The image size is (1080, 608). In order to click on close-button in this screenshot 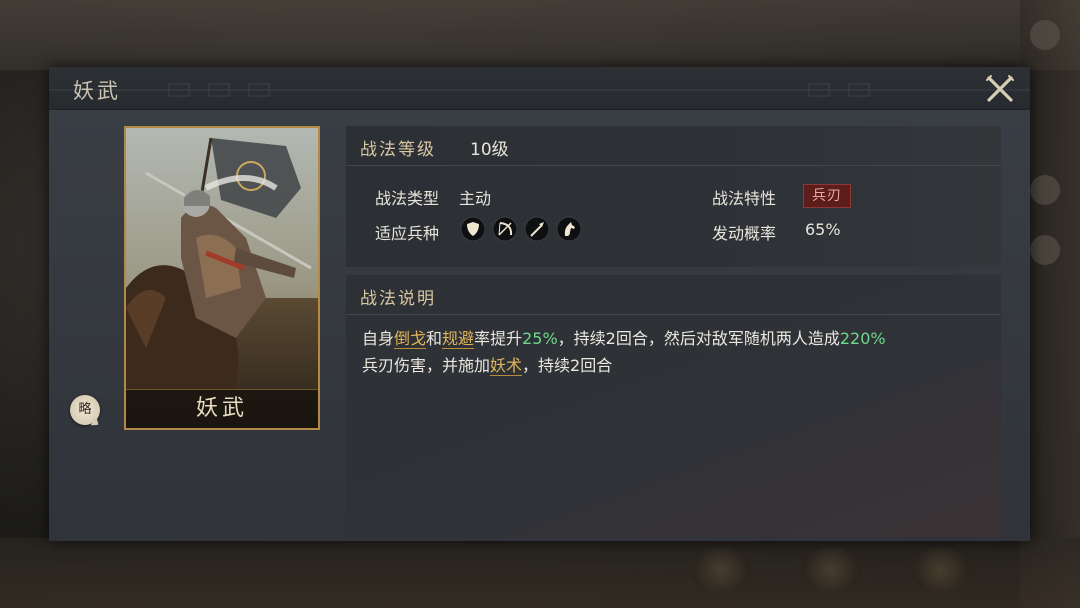, I will do `click(1000, 89)`.